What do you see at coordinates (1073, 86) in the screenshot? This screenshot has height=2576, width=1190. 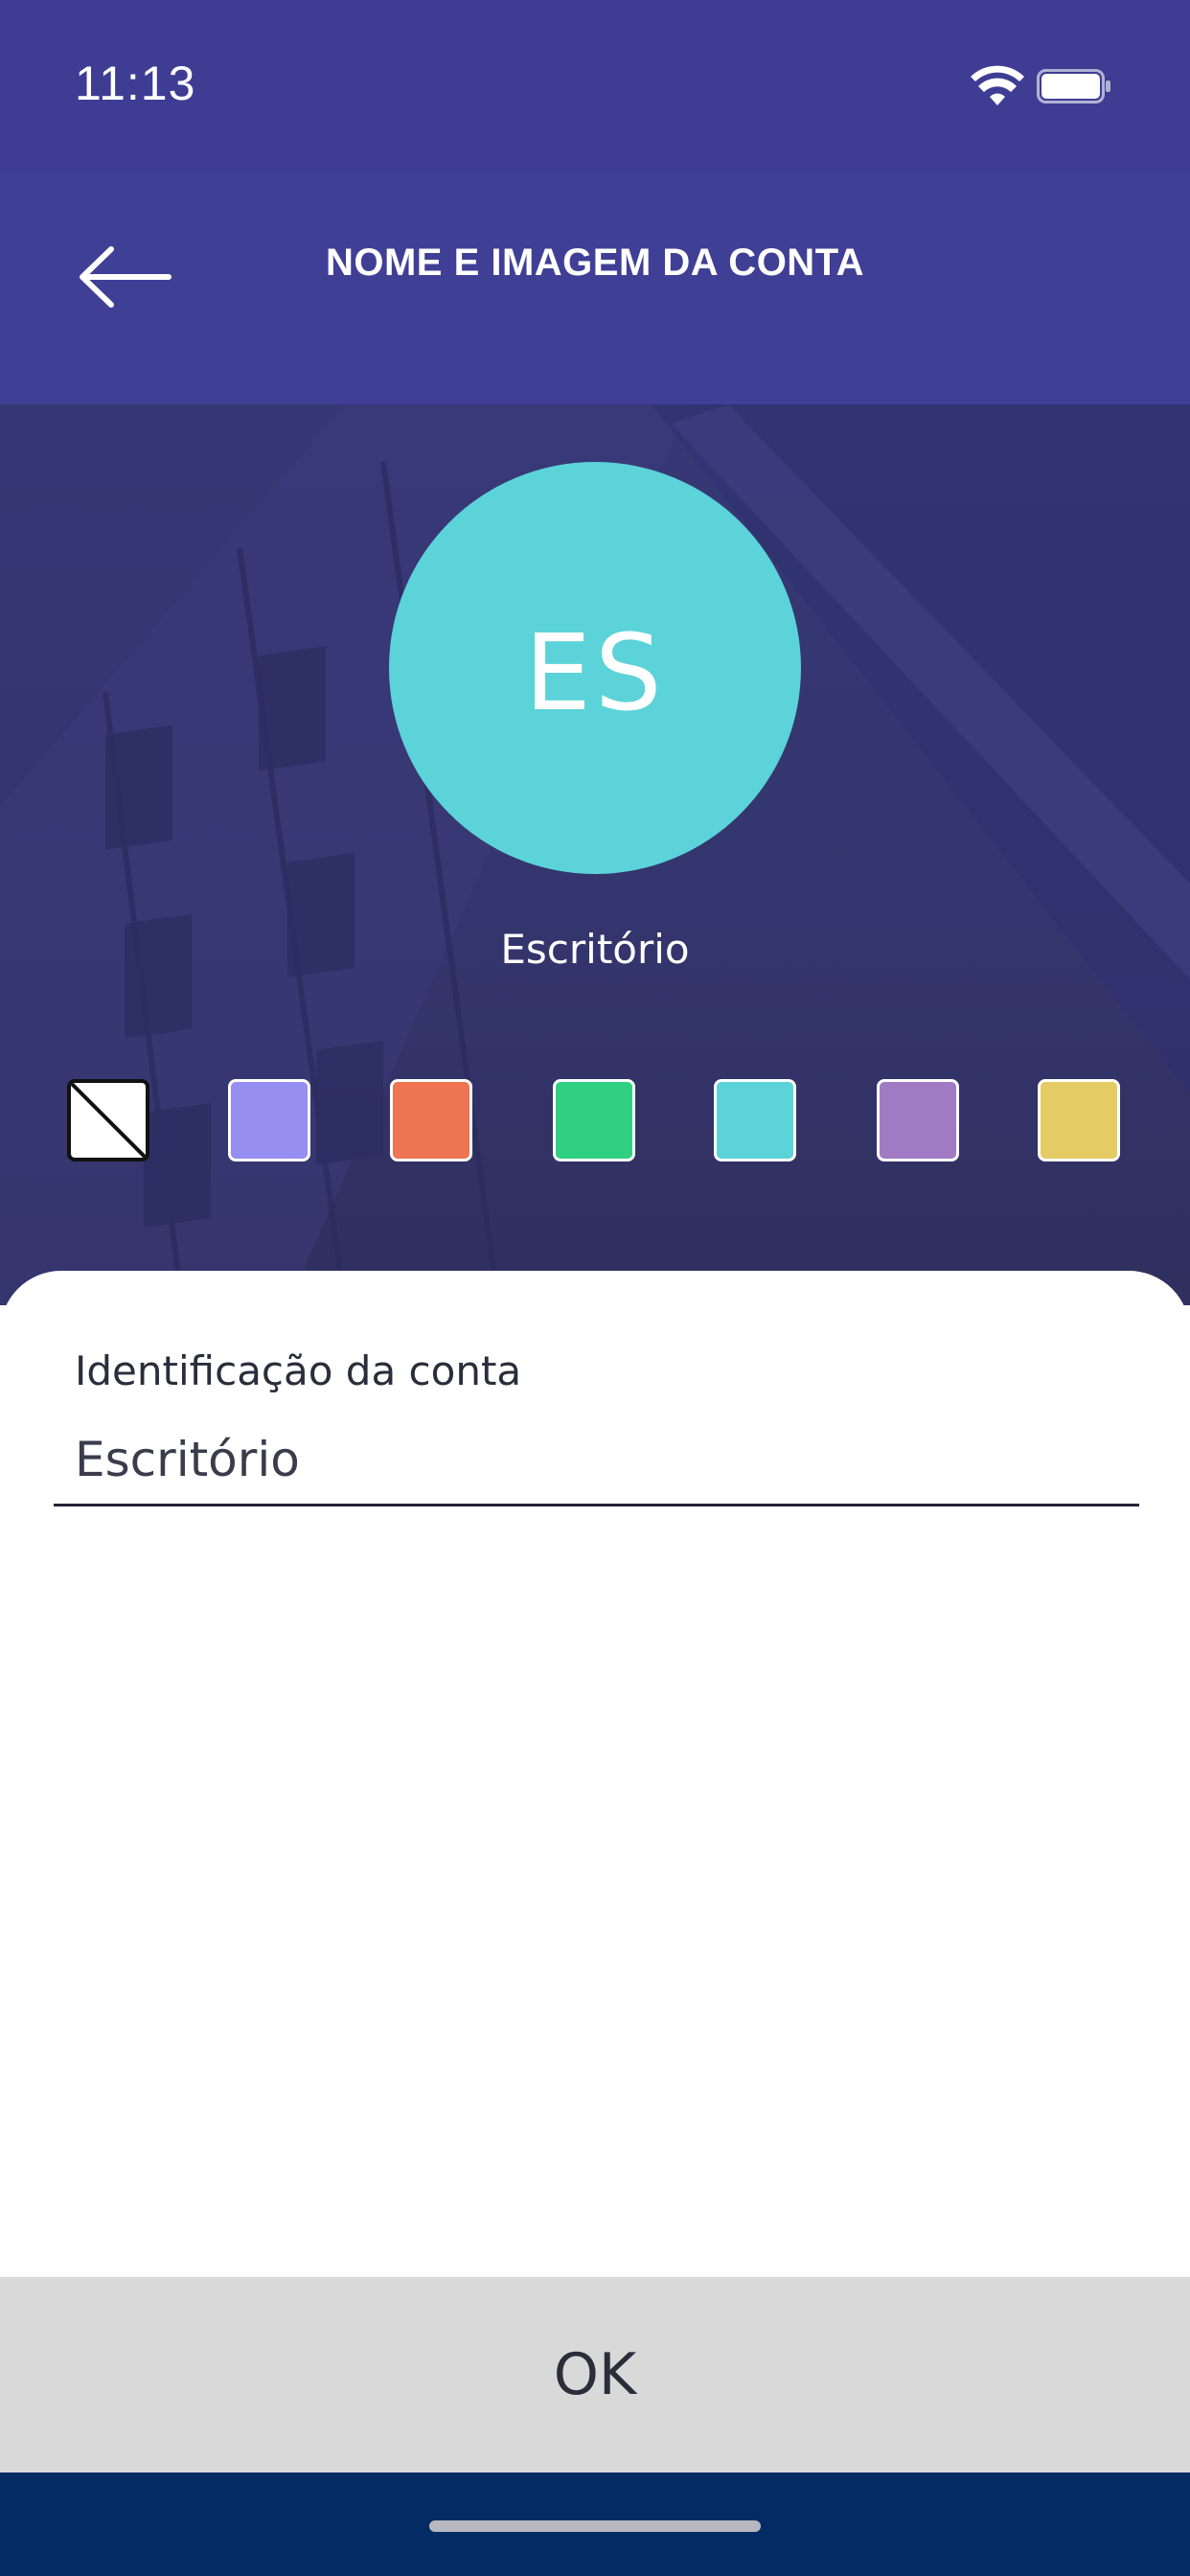 I see `battery-icon` at bounding box center [1073, 86].